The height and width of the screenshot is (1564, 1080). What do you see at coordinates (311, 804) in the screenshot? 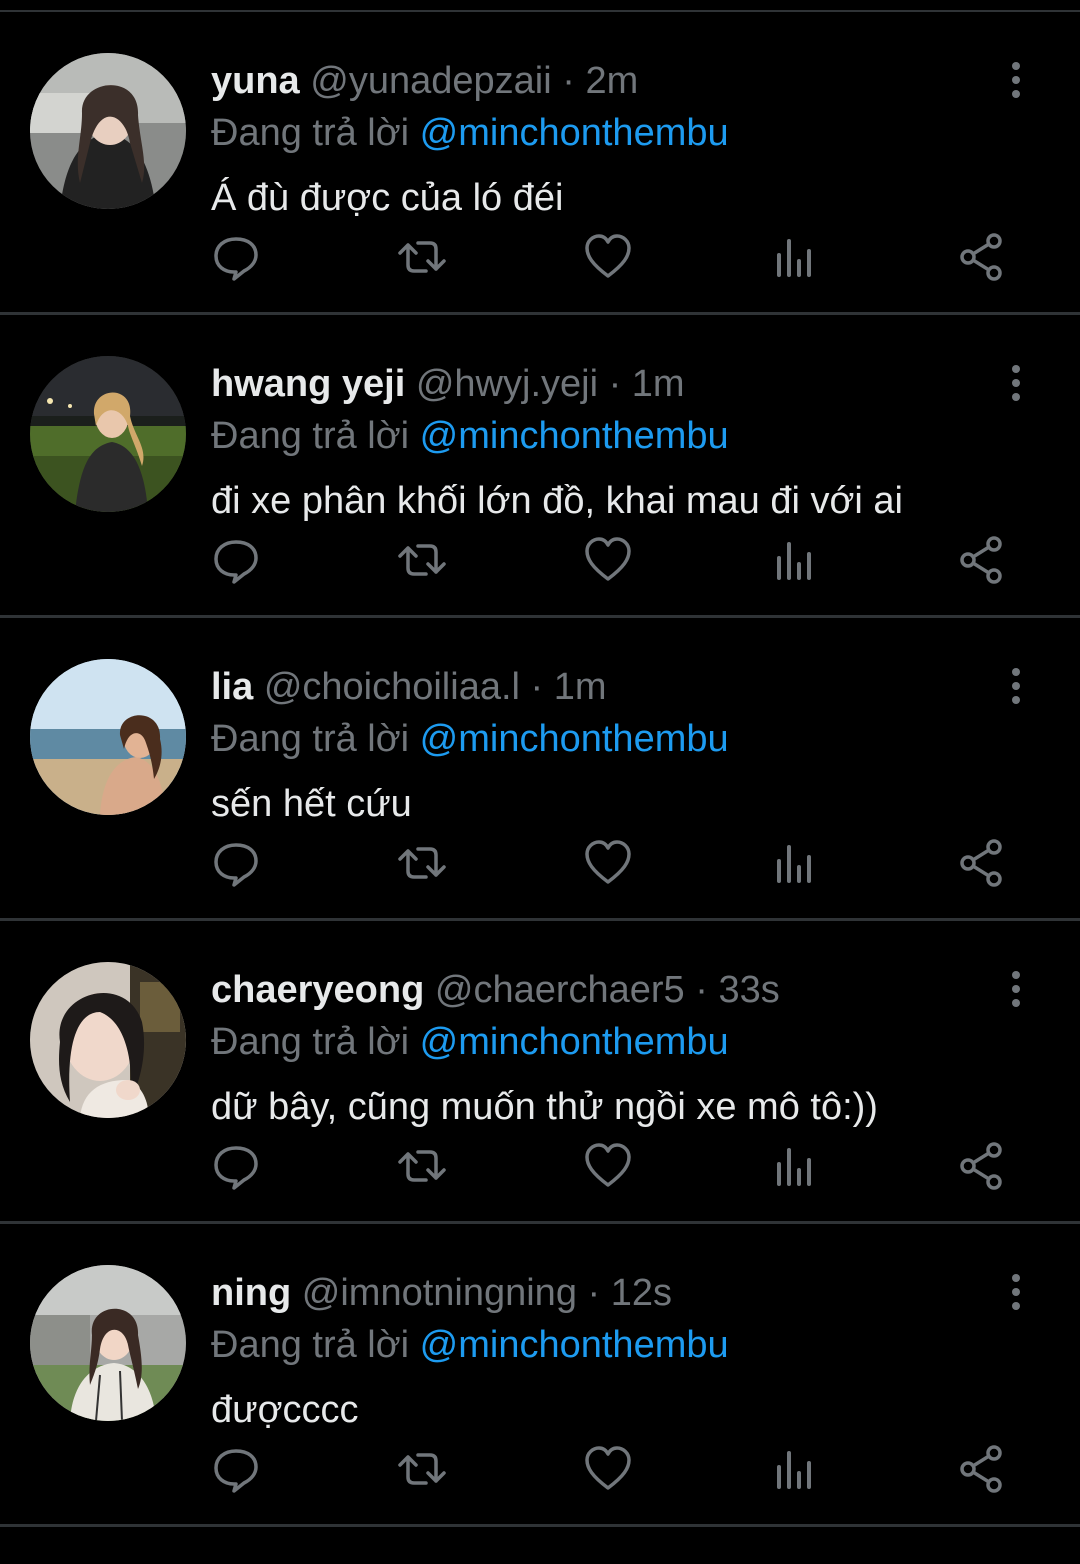
I see `tweet-text: sến hết cứu` at bounding box center [311, 804].